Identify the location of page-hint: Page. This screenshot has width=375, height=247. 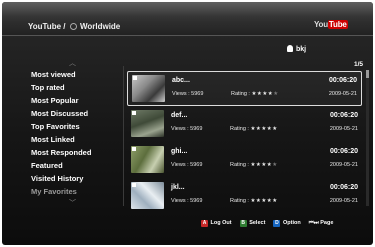
(326, 223).